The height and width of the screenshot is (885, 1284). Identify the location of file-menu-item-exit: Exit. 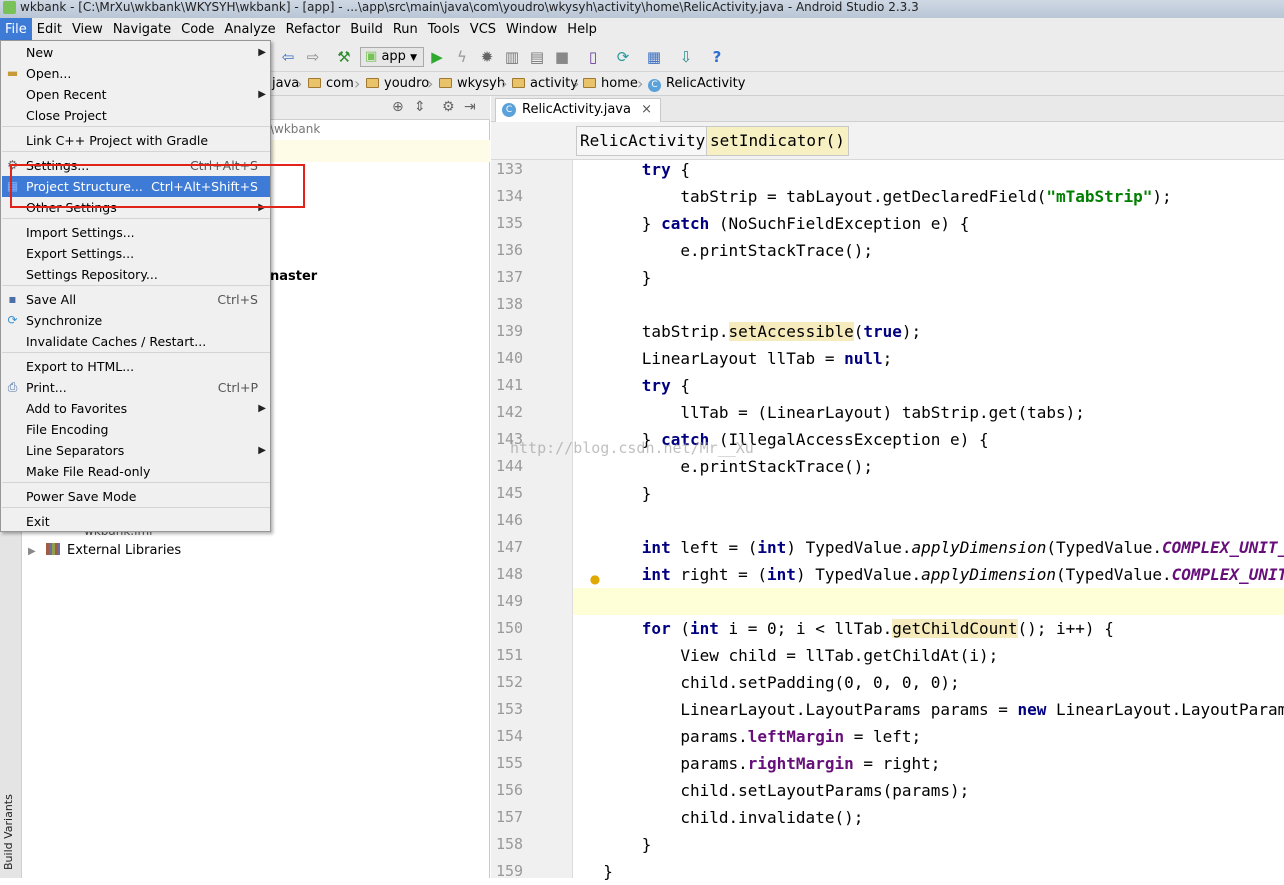
(136, 521).